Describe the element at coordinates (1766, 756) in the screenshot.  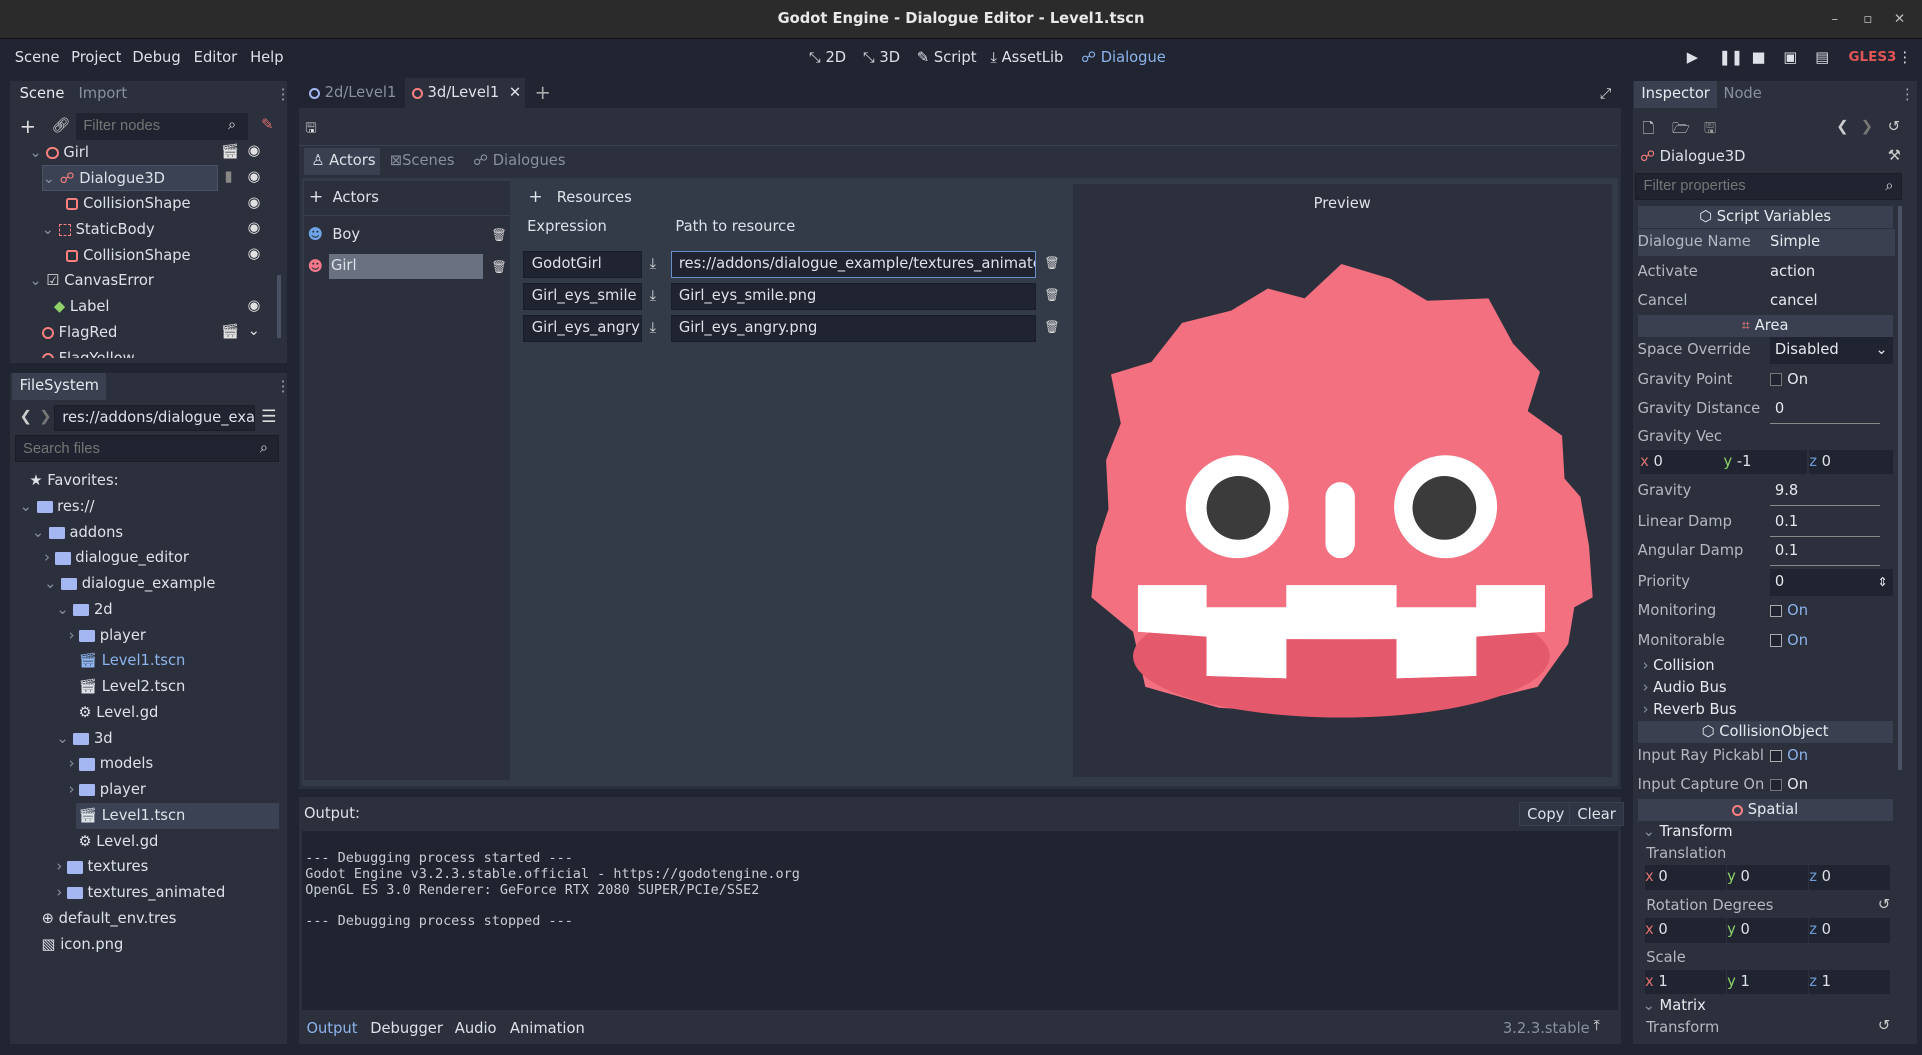
I see `prop-input-ray-pickable: Input Ray Pickabl On` at that location.